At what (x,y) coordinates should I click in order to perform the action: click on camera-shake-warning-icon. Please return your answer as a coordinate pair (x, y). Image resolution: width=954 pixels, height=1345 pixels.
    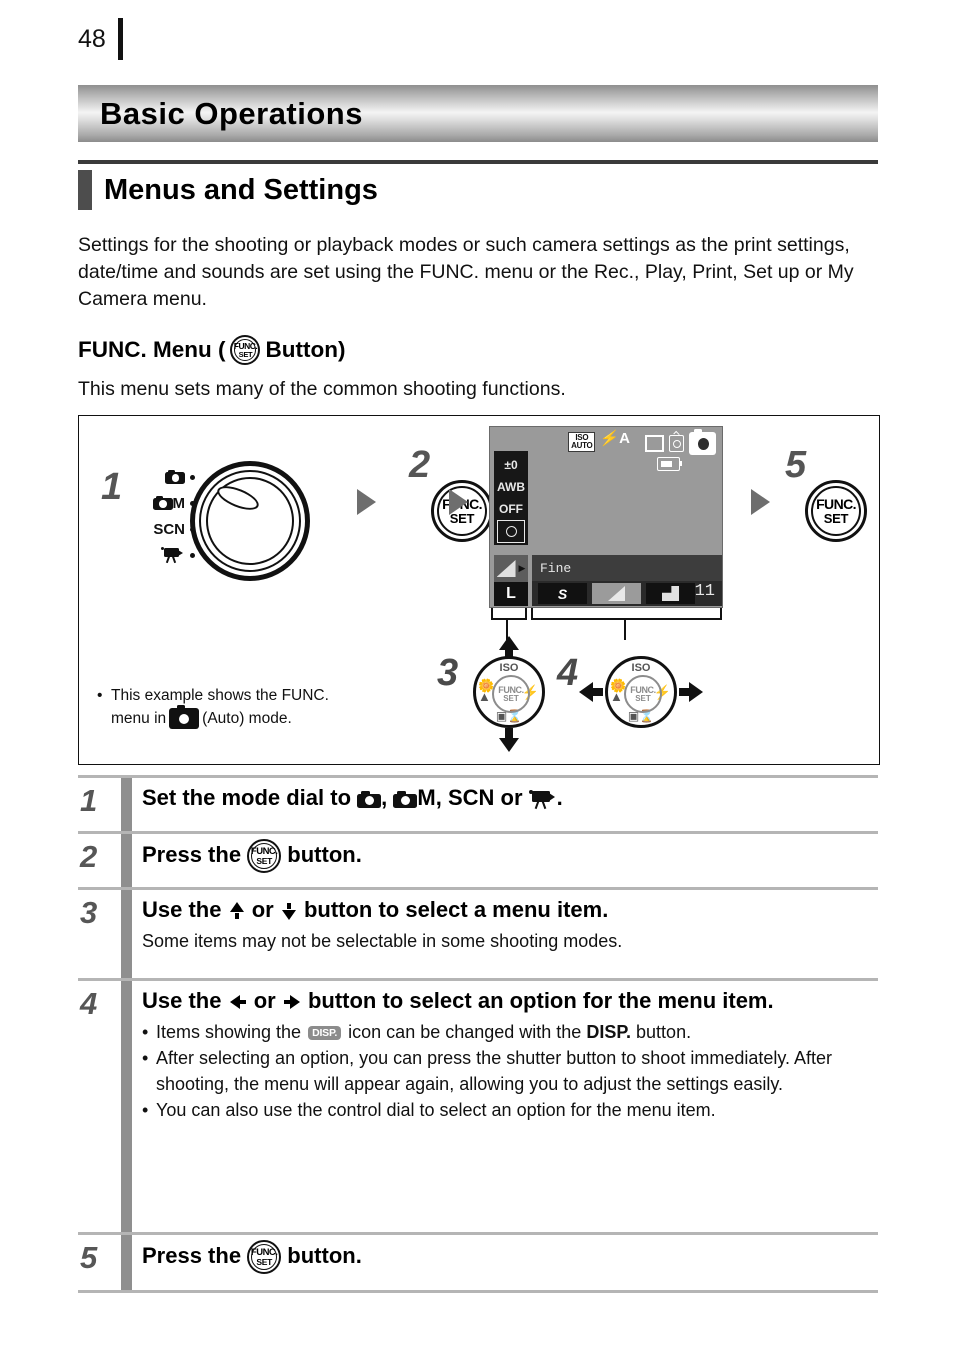
    Looking at the image, I should click on (676, 441).